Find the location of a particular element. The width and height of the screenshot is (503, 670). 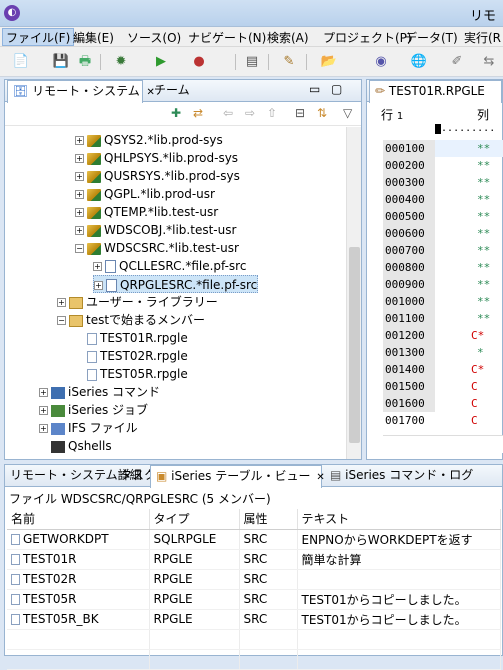

view-menu-icon: ▽ is located at coordinates (347, 113).